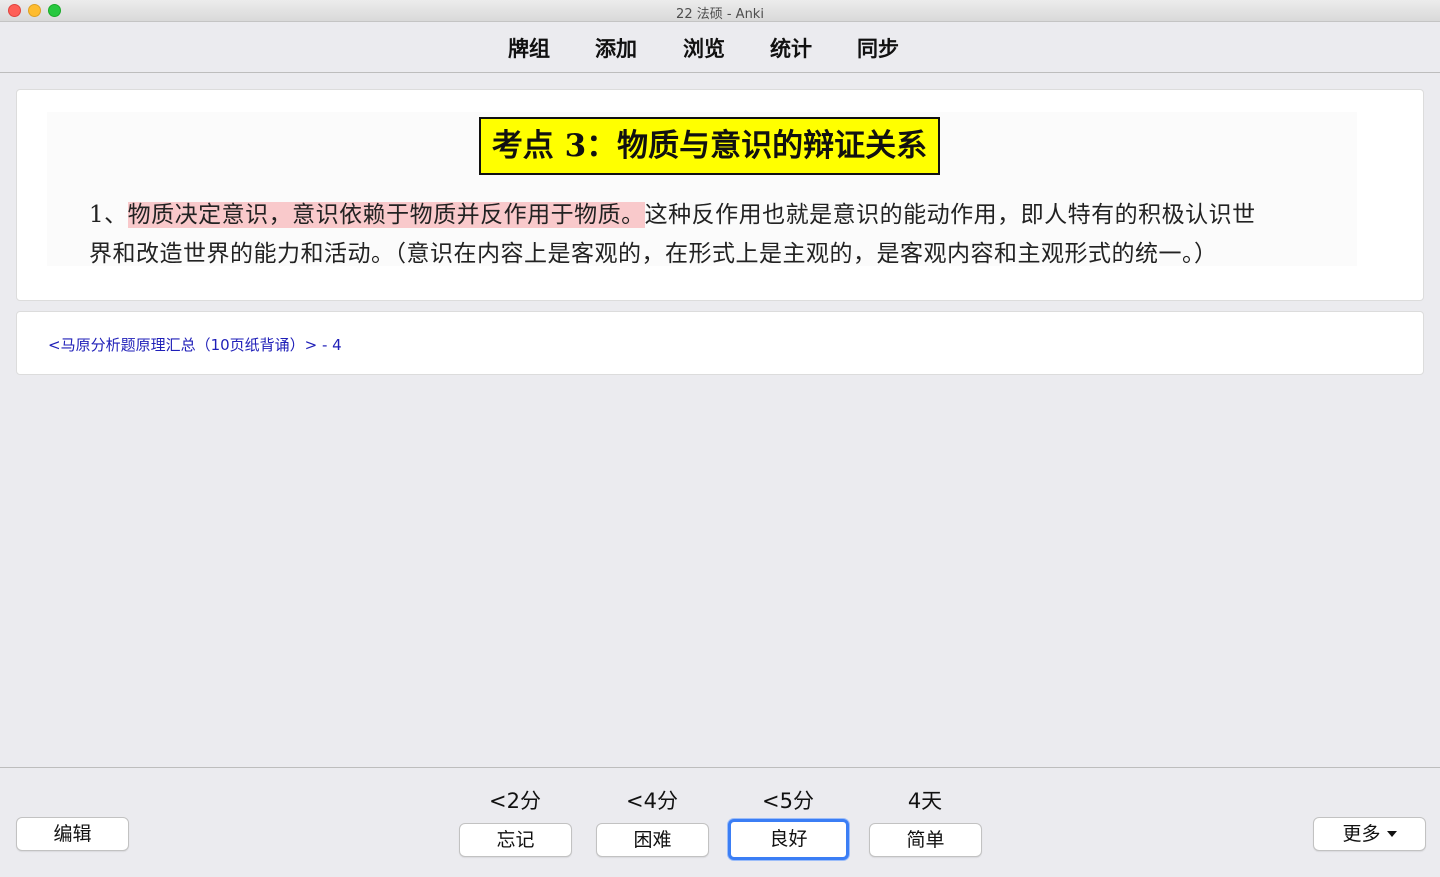  Describe the element at coordinates (950, 215) in the screenshot. I see `card-text-line-1-rest: 这种反作用也就是意识的能动作用，即人特有的积极认识世` at that location.